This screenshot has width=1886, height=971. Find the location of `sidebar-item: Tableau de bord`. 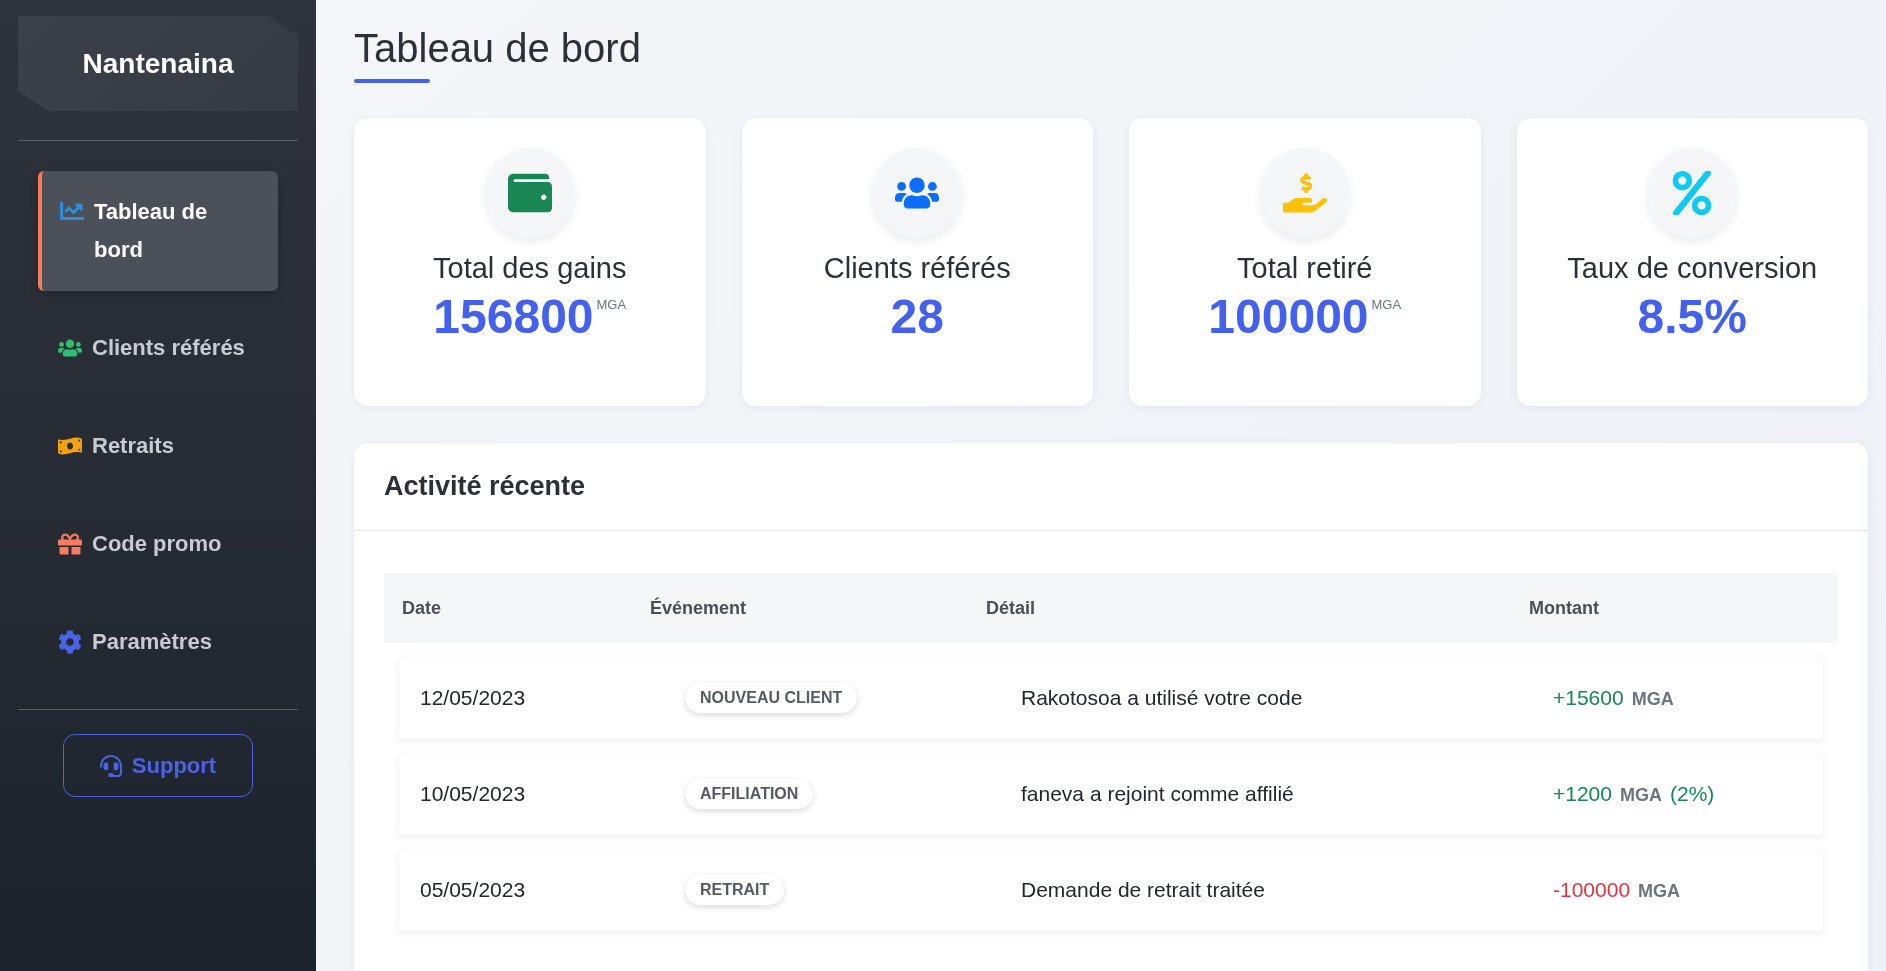

sidebar-item: Tableau de bord is located at coordinates (158, 231).